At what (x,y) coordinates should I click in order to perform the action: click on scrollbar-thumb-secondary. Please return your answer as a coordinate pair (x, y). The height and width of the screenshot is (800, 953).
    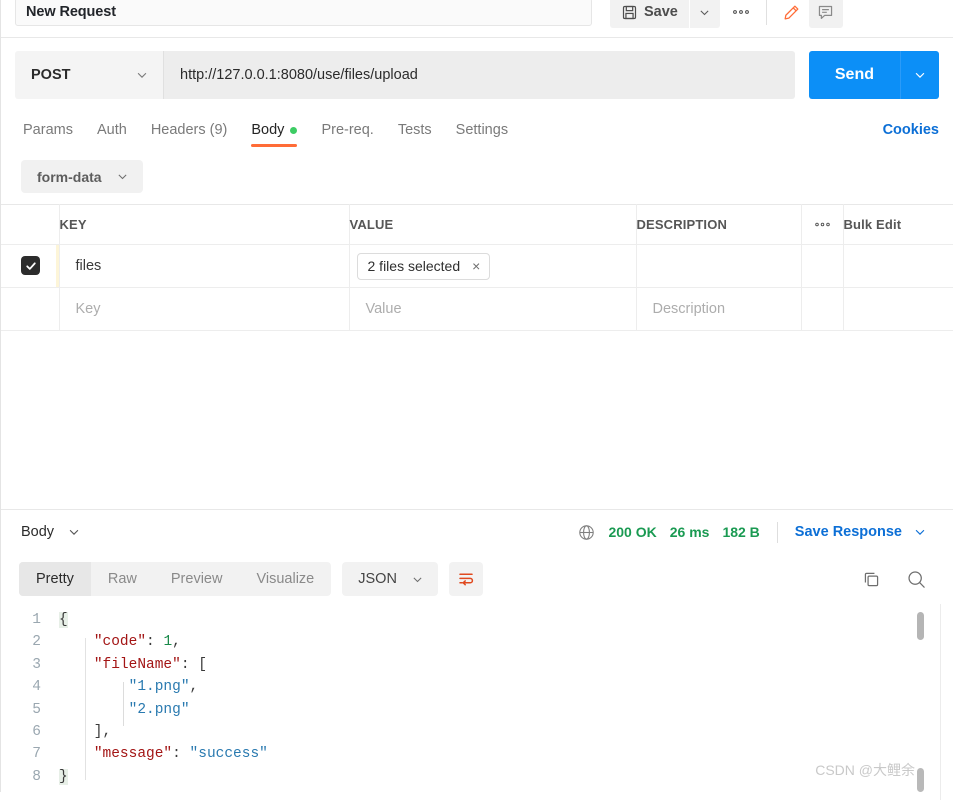
    Looking at the image, I should click on (920, 780).